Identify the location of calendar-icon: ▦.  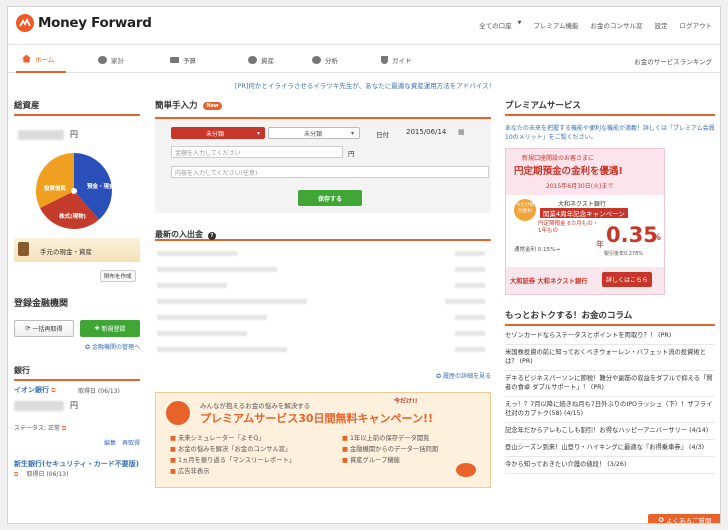
(461, 132).